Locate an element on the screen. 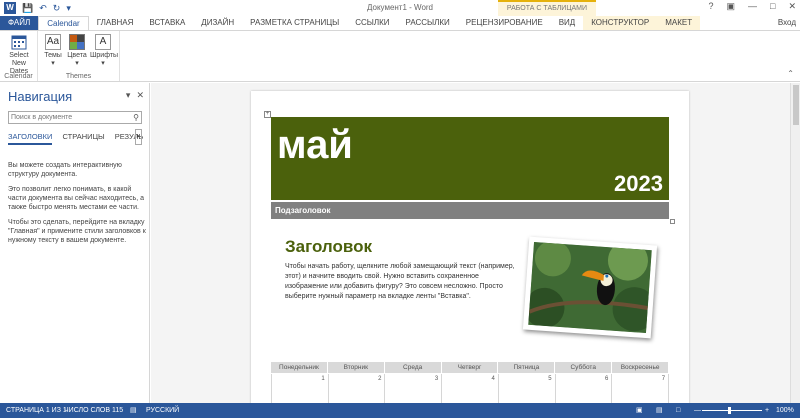 This screenshot has width=800, height=418. navigation-title: Навигация is located at coordinates (40, 96).